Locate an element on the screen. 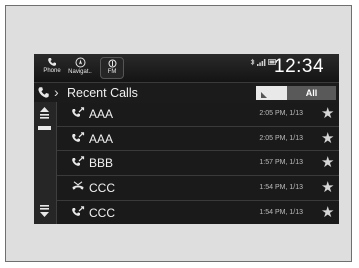 This screenshot has height=268, width=359. signal-icon is located at coordinates (261, 62).